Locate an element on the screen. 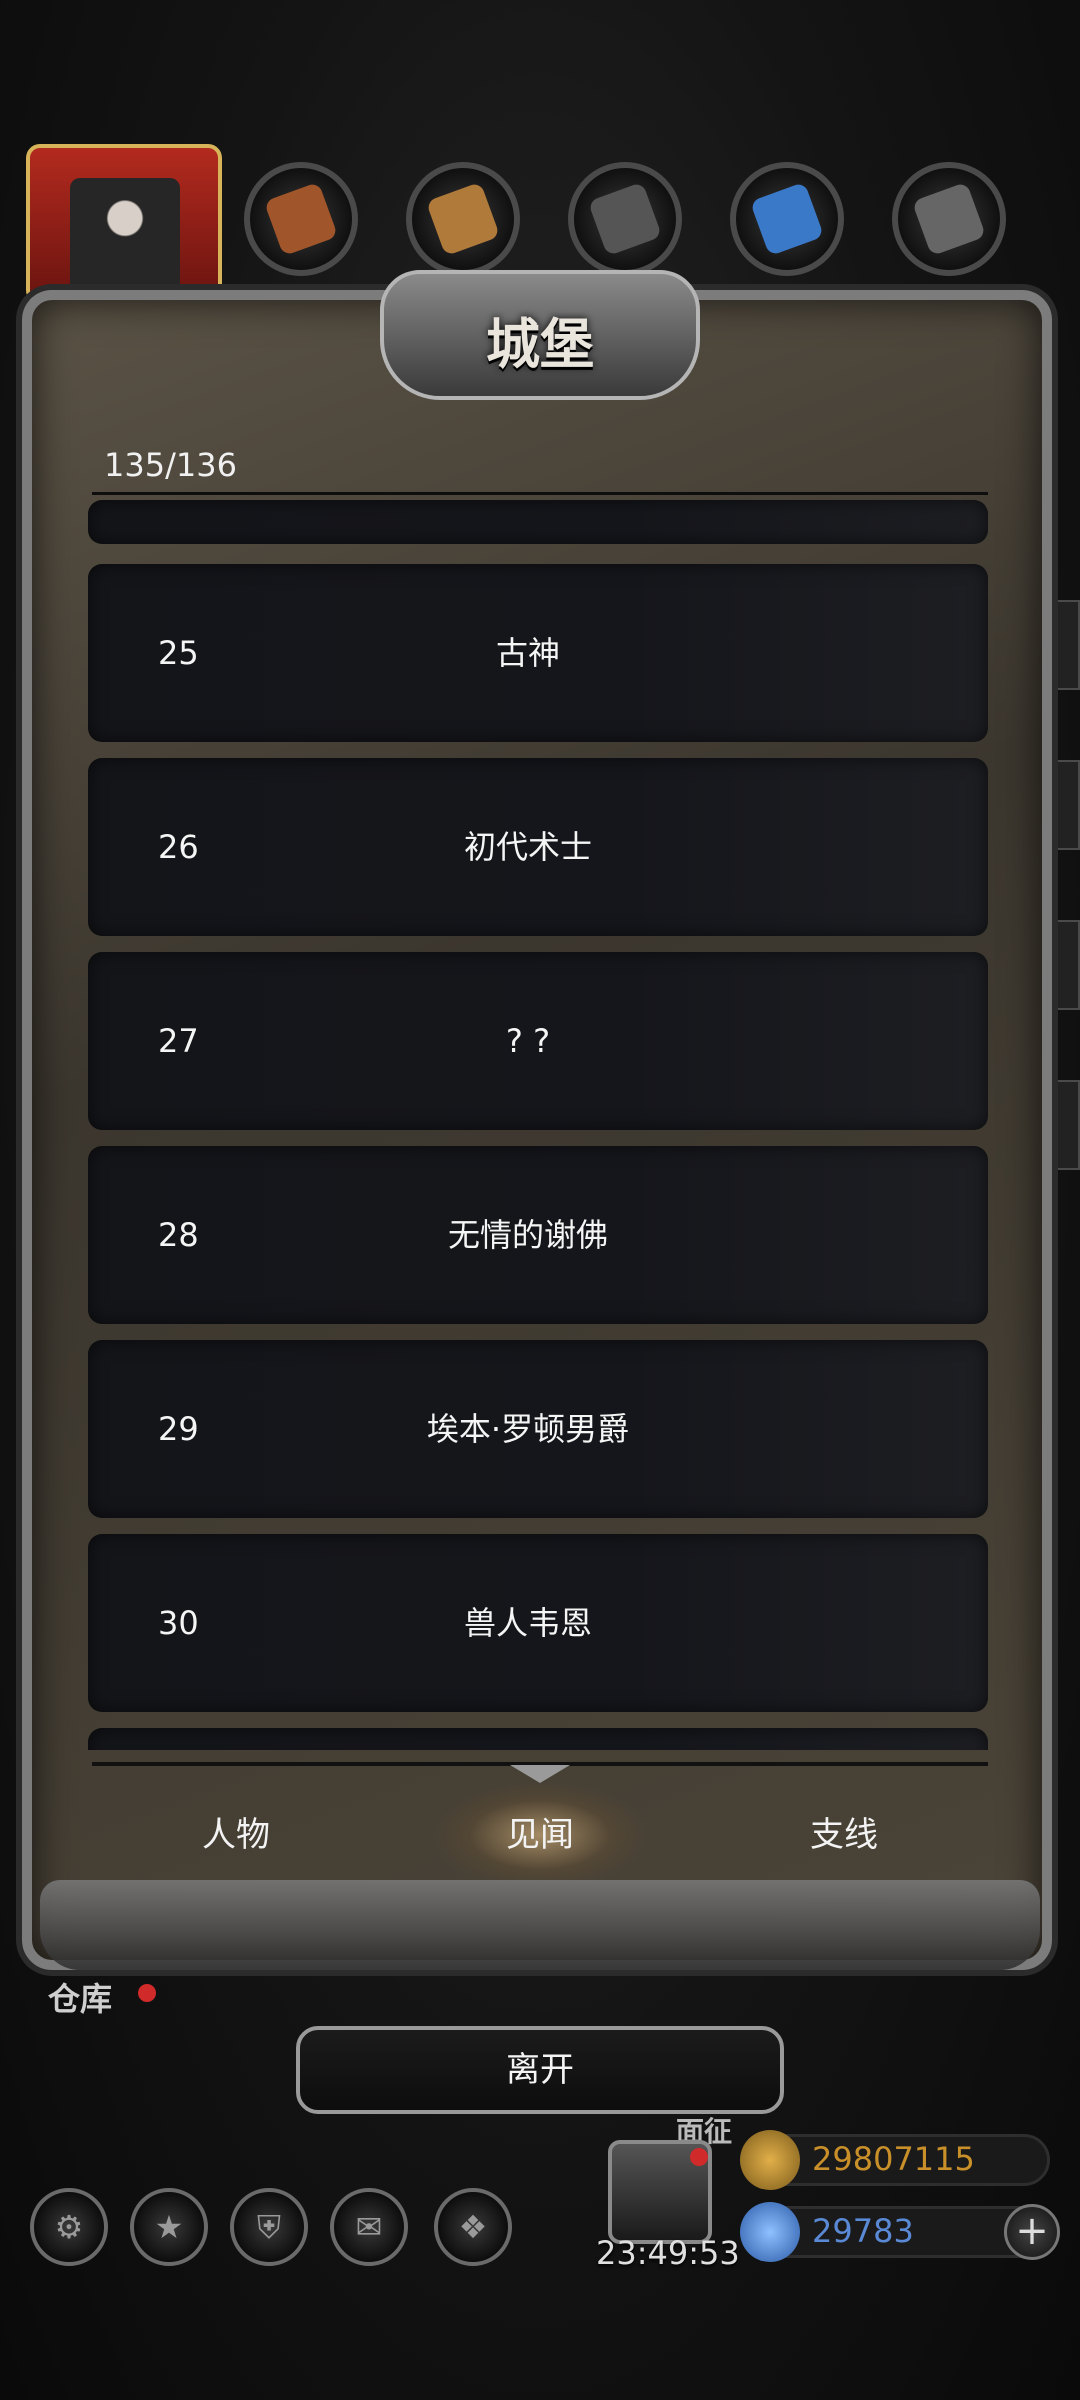 The height and width of the screenshot is (2400, 1080). entry-number: 30 is located at coordinates (178, 1623).